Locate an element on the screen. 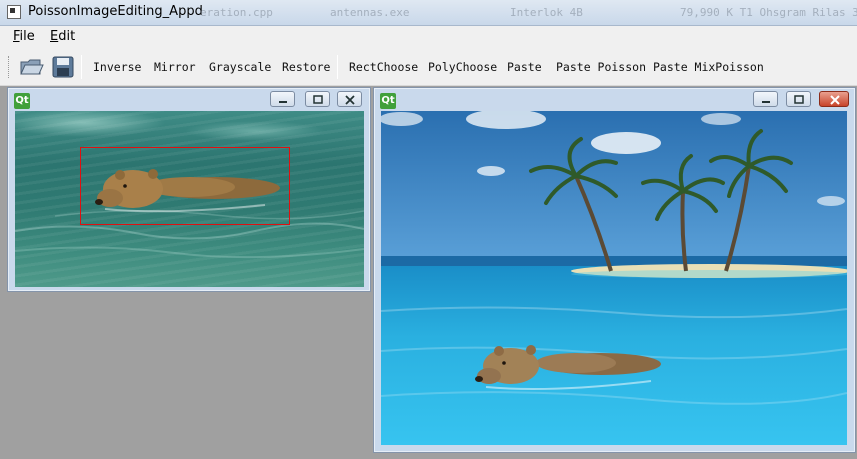 Image resolution: width=857 pixels, height=459 pixels. save-disk-icon is located at coordinates (63, 67).